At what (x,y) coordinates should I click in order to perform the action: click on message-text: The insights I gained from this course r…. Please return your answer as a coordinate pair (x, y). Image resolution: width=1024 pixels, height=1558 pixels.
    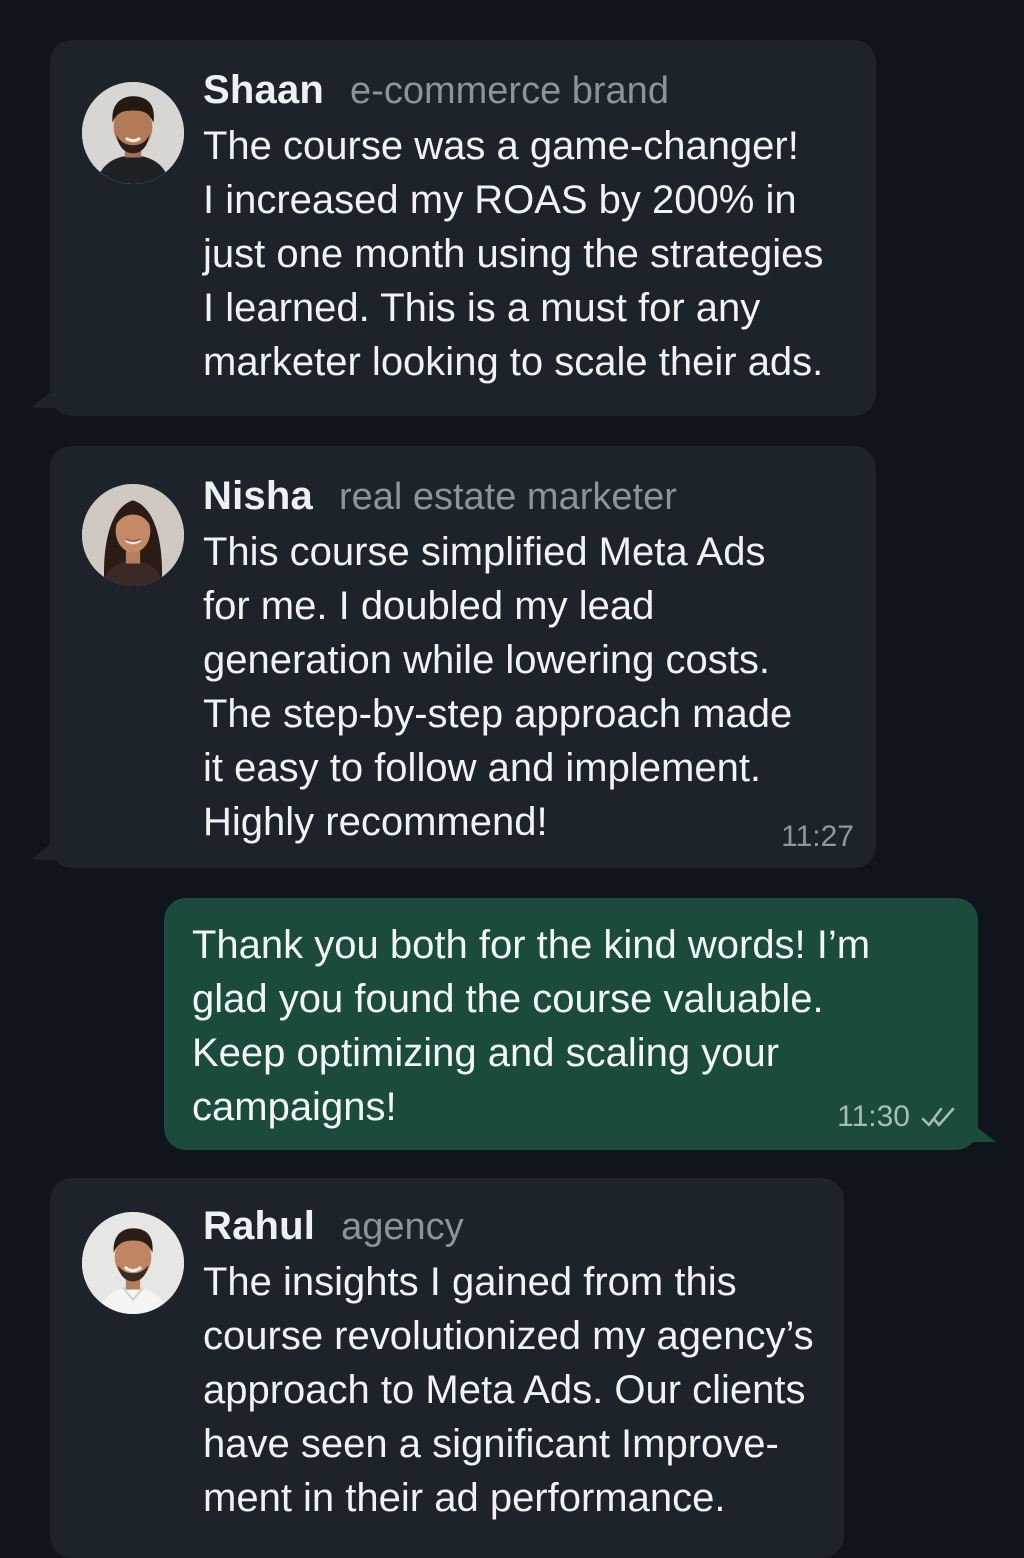
    Looking at the image, I should click on (508, 1390).